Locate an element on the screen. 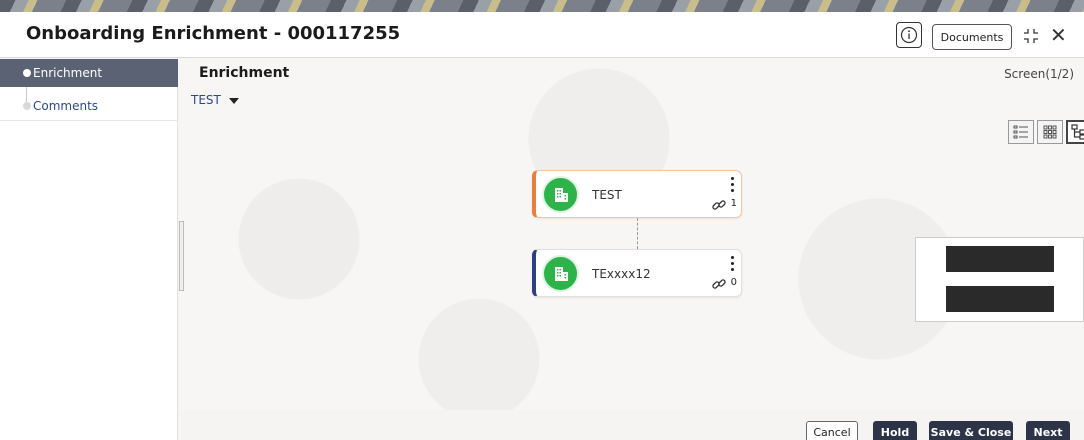  sidebar-item-enrichment: Enrichment is located at coordinates (89, 73).